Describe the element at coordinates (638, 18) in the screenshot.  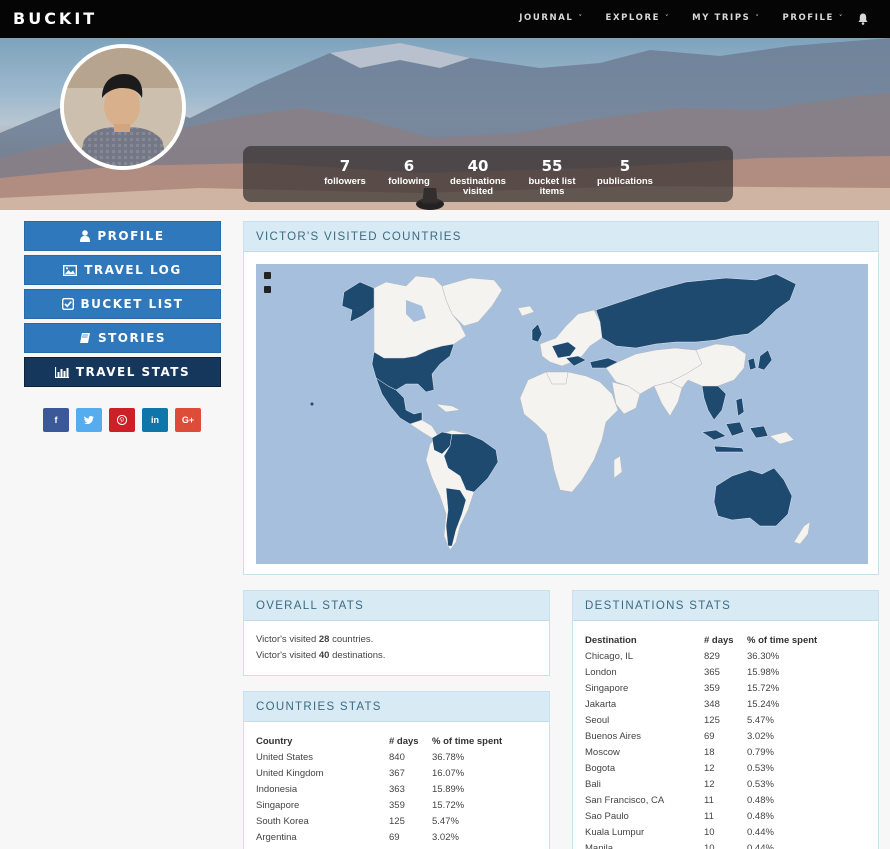
I see `nav-explore: EXPLORE ˅` at that location.